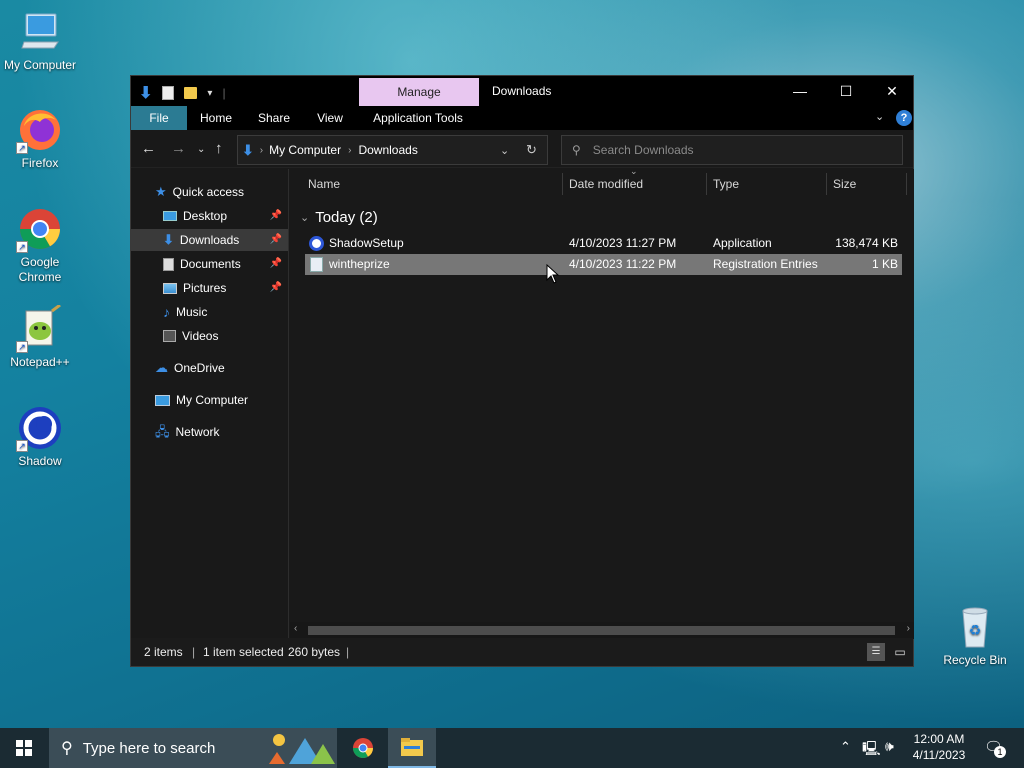 This screenshot has height=768, width=1024. I want to click on address-bar: ⬇ › My Computer › Downloads ⌄ ↻, so click(392, 150).